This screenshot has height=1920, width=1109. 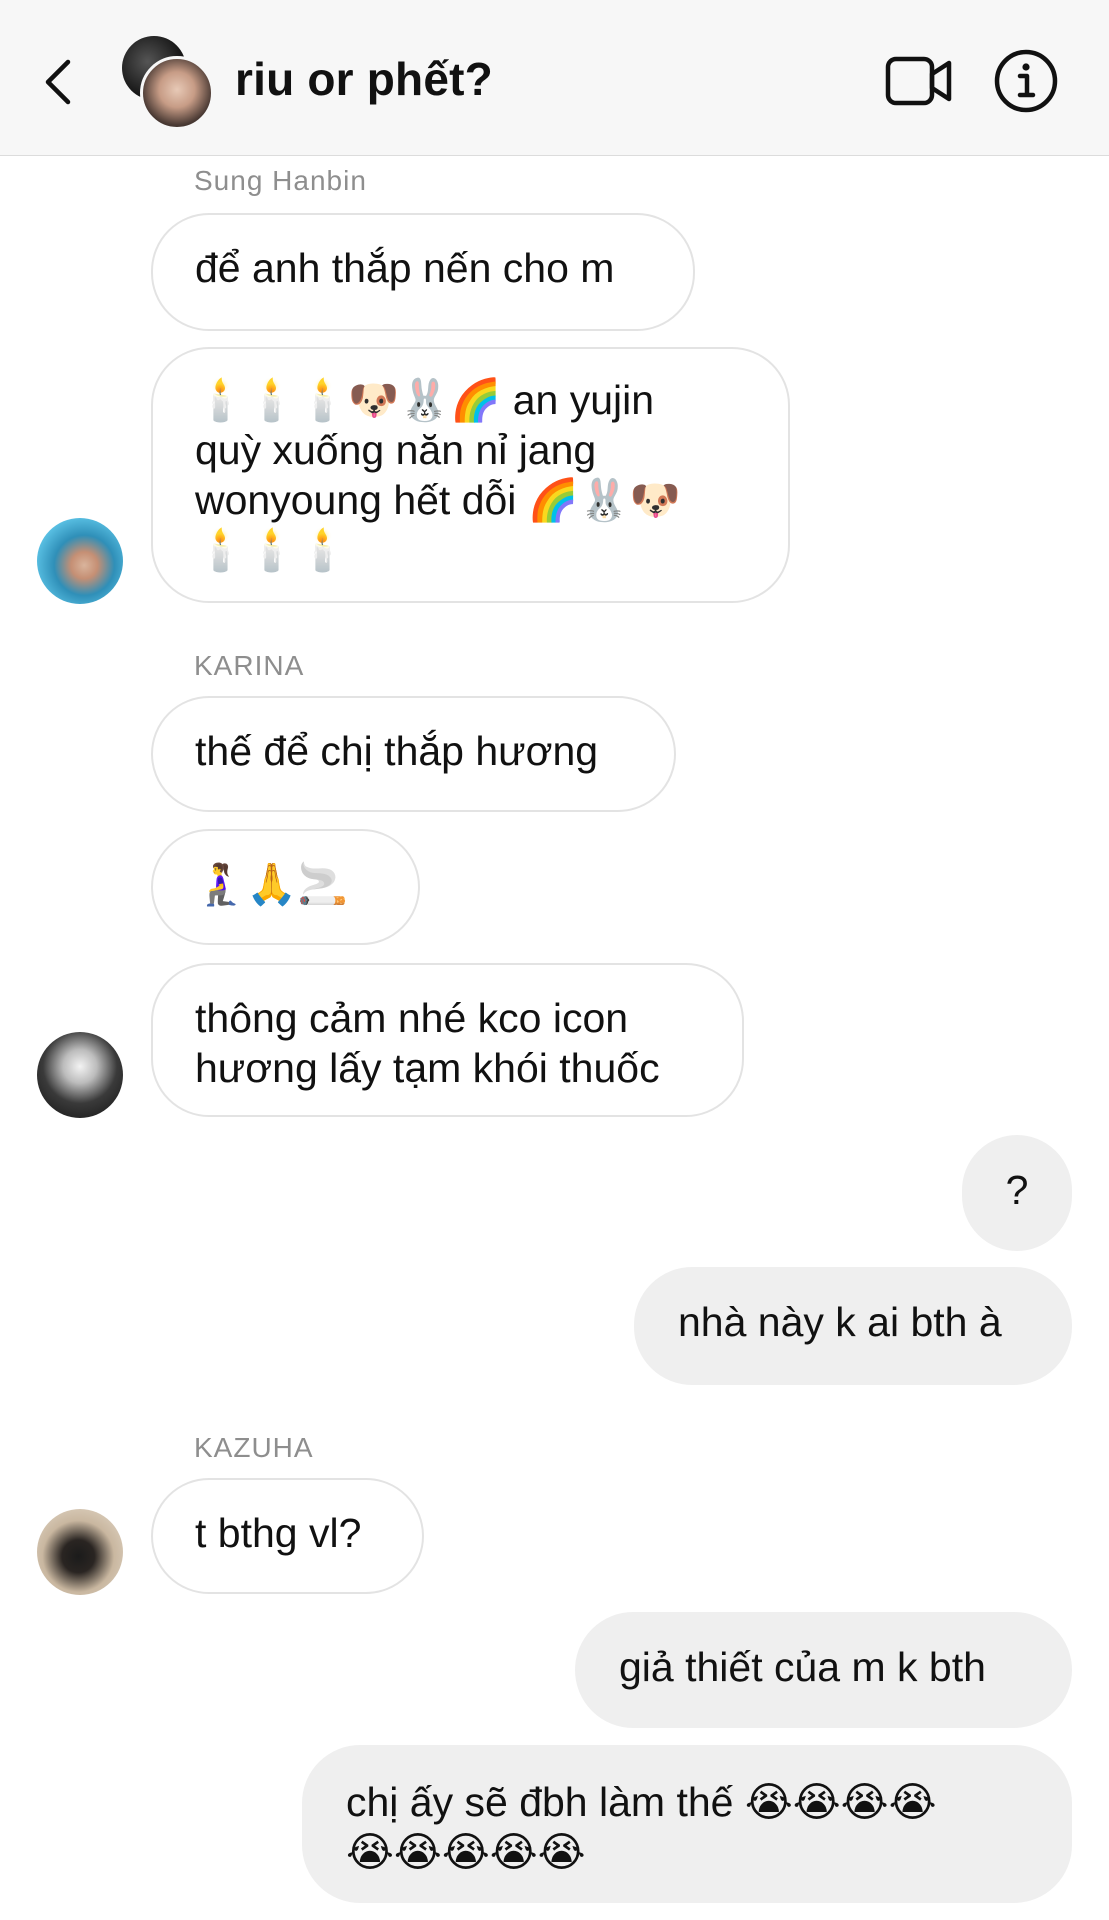 What do you see at coordinates (578, 400) in the screenshot?
I see `message-text: an yujin` at bounding box center [578, 400].